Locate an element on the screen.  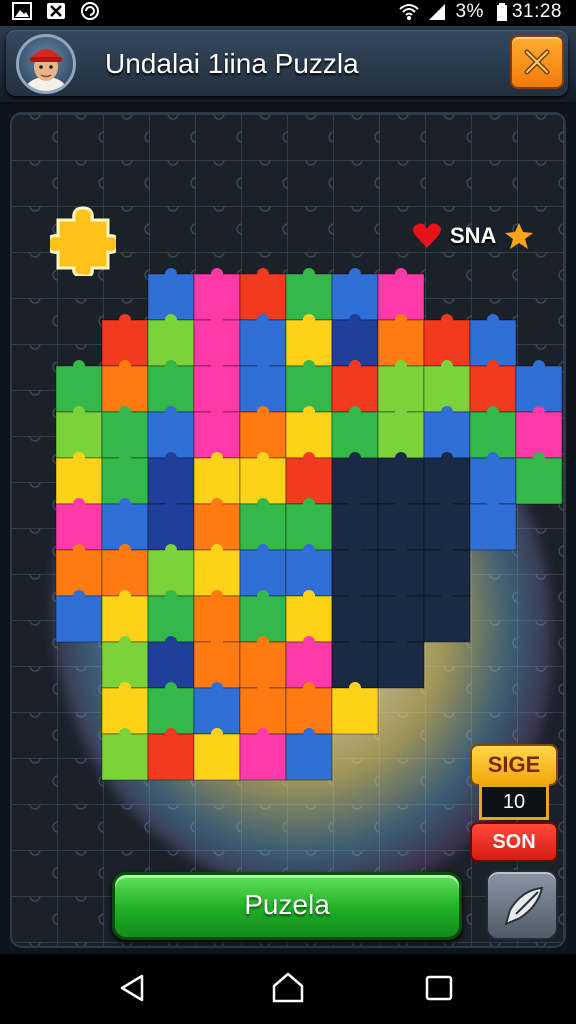
player-avatar is located at coordinates (46, 64).